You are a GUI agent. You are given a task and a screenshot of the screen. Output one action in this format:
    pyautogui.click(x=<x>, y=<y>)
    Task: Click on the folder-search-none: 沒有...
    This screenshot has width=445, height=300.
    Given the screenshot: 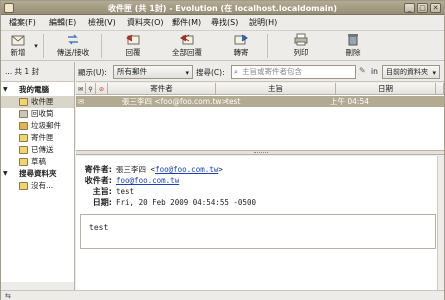 What is the action you would take?
    pyautogui.click(x=37, y=186)
    